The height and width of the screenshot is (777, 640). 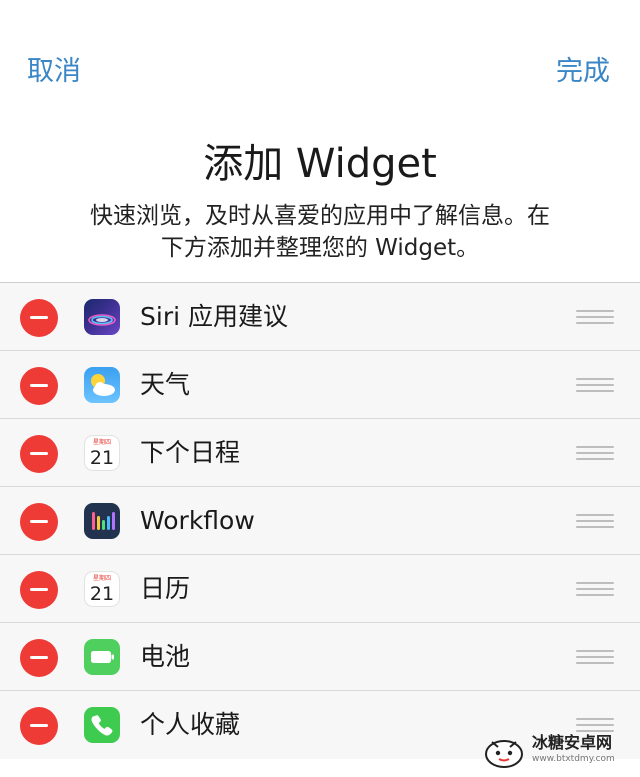 I want to click on widget-row-weather: 天气, so click(x=320, y=385).